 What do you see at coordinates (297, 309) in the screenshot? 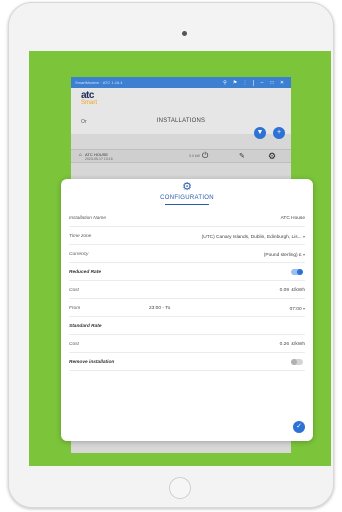
I see `to-select: 07:00 ▾` at bounding box center [297, 309].